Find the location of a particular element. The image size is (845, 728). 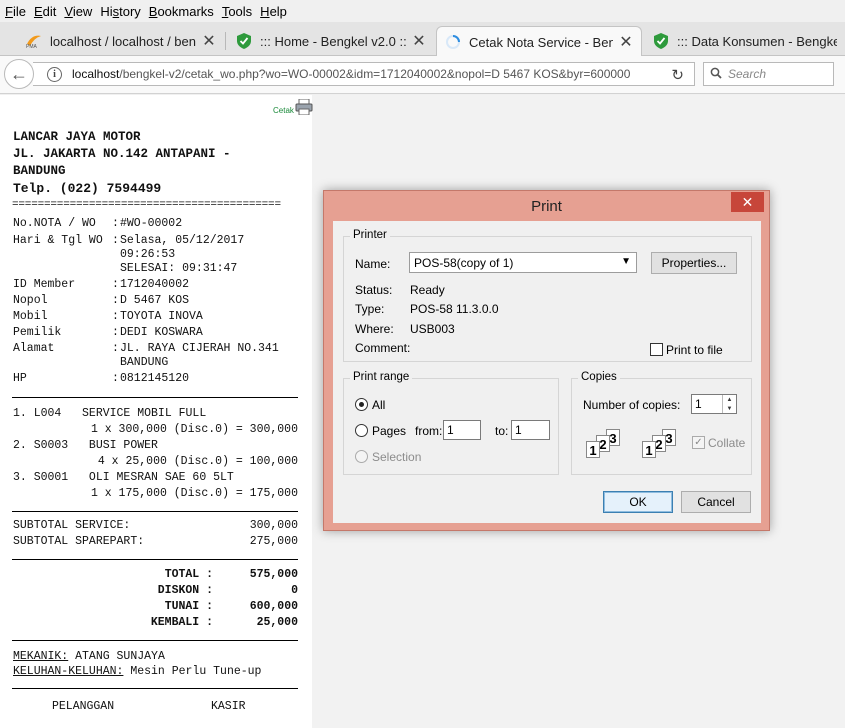

copies-stepper: 1 ▲ ▼ is located at coordinates (714, 404).